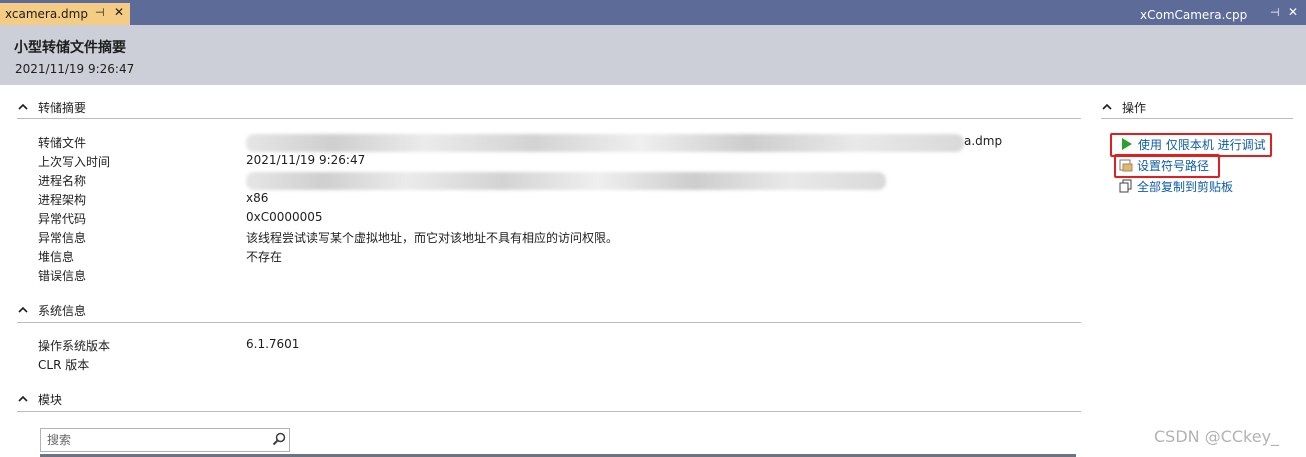 This screenshot has height=457, width=1306. Describe the element at coordinates (62, 238) in the screenshot. I see `field-label: 异常信息` at that location.